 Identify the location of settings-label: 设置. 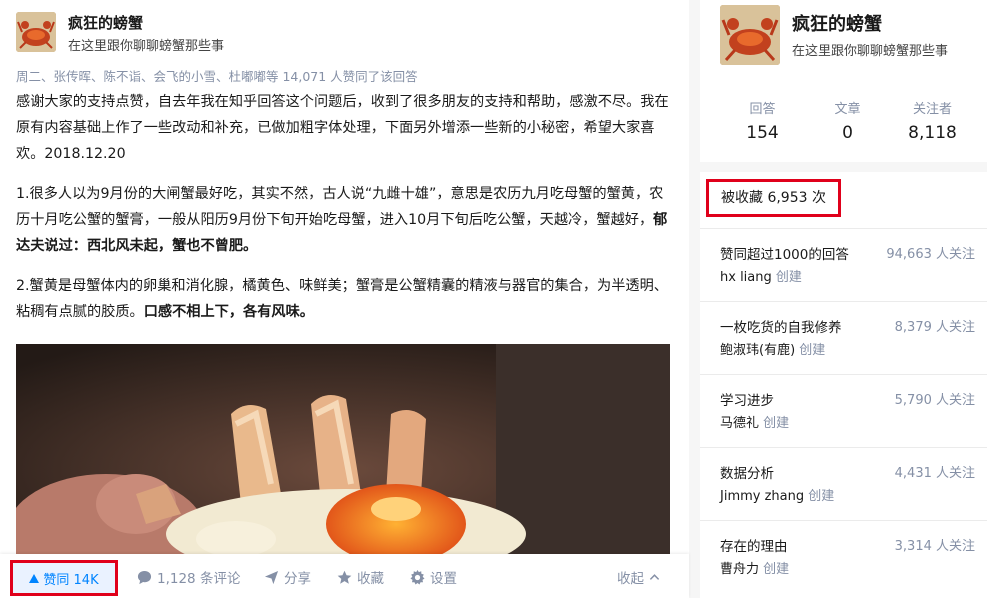
(443, 579).